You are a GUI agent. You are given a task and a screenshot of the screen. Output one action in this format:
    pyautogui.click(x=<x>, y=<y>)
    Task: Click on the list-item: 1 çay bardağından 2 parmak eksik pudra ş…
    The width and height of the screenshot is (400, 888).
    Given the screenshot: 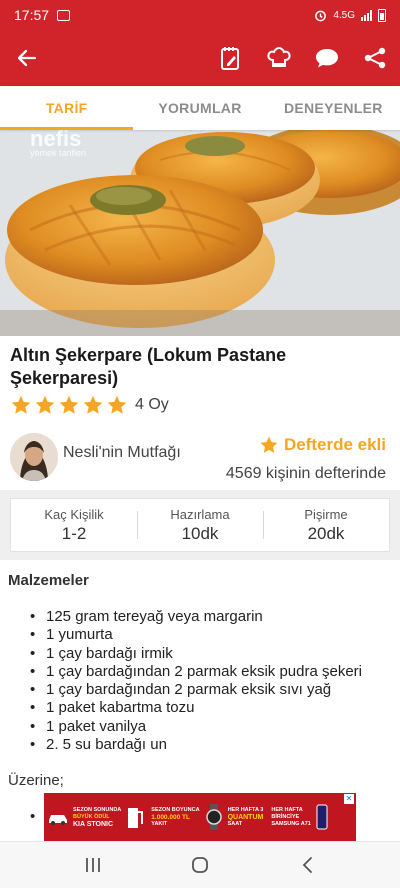 What is the action you would take?
    pyautogui.click(x=210, y=672)
    